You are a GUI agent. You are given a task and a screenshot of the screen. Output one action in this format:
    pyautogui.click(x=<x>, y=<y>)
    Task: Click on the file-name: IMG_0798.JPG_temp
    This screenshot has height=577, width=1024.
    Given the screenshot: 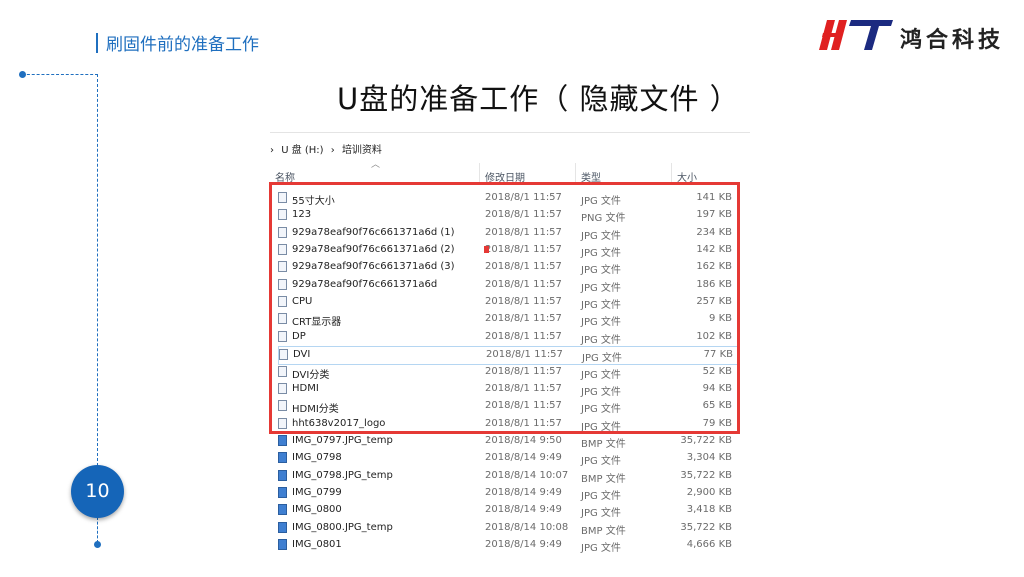 What is the action you would take?
    pyautogui.click(x=342, y=475)
    